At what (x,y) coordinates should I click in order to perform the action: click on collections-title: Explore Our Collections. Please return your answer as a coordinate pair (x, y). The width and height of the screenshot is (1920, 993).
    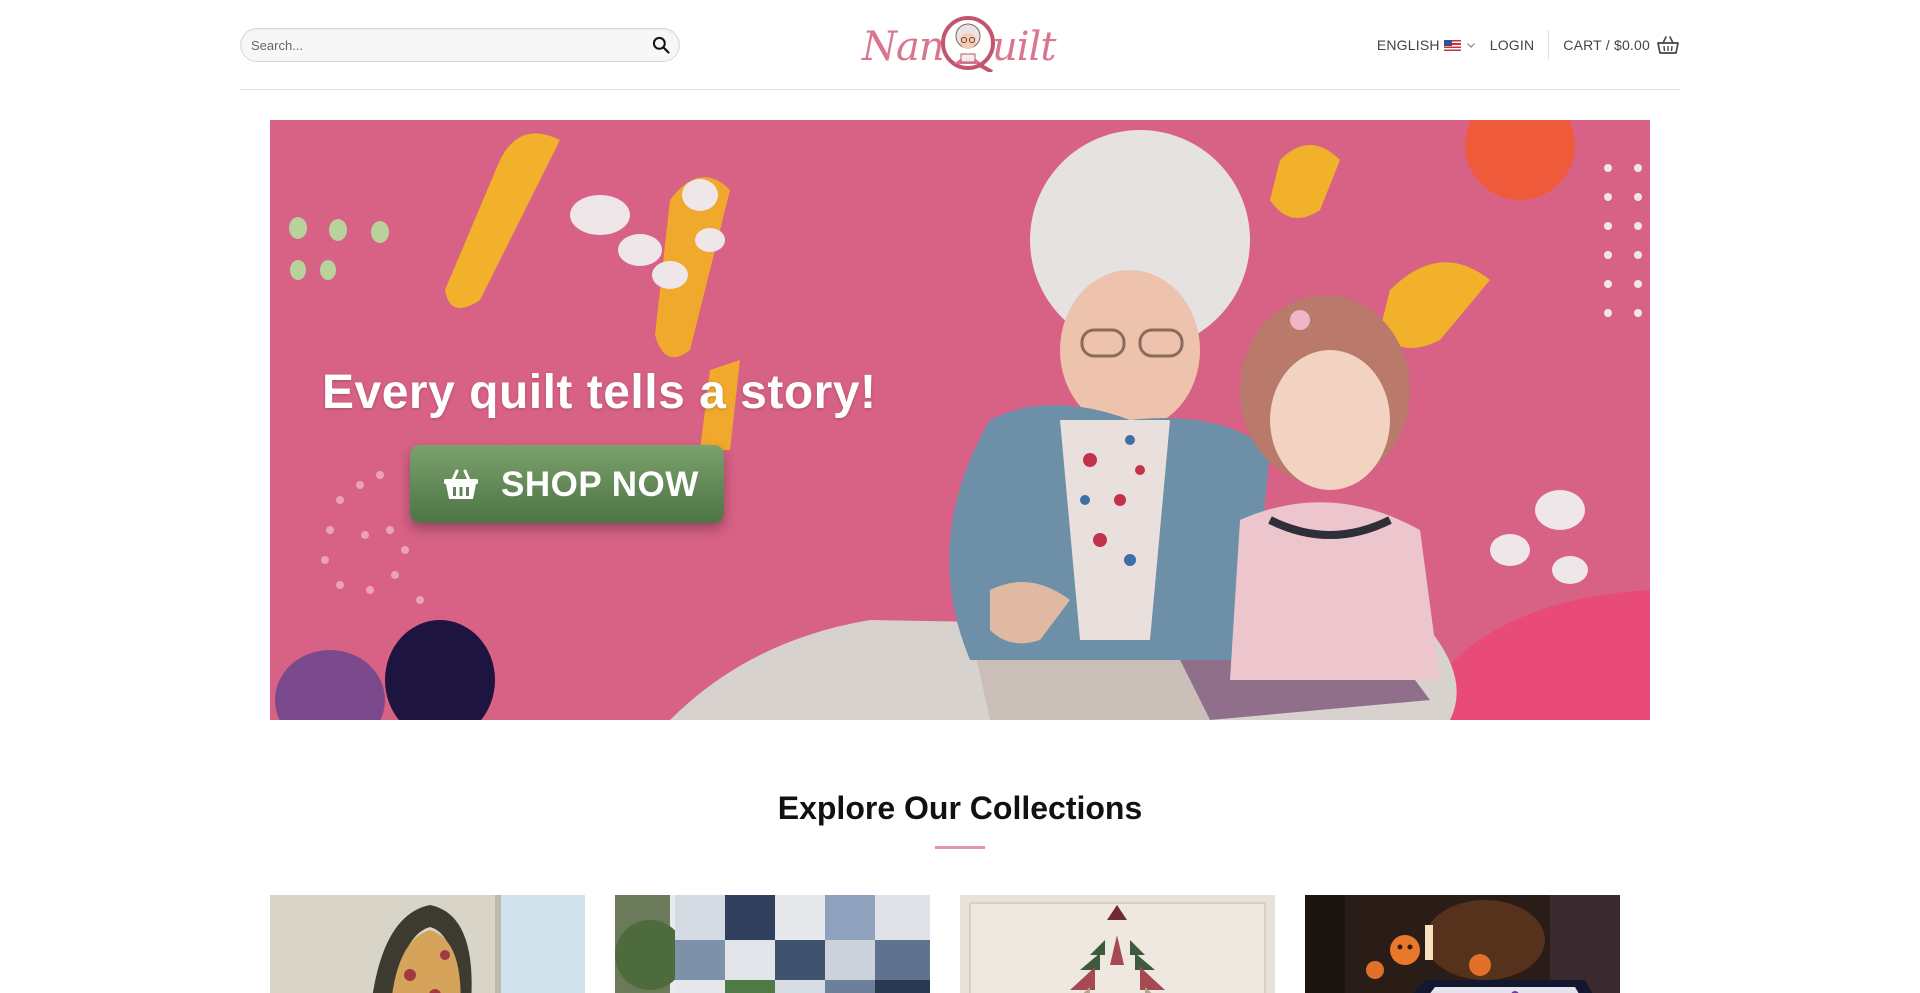
    Looking at the image, I should click on (960, 808).